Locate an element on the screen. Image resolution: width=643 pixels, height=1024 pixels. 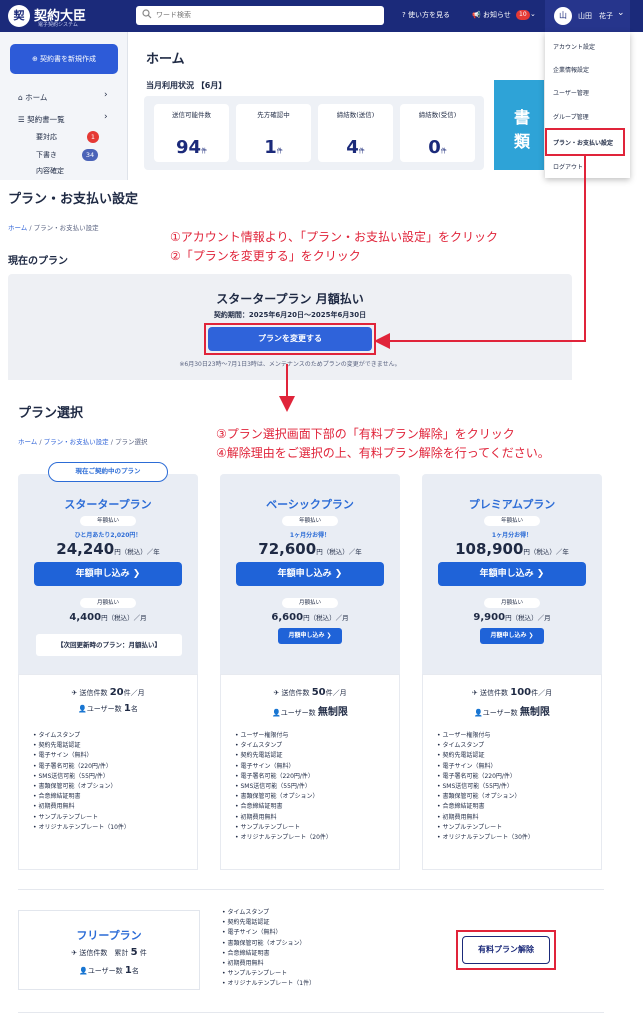
sidebar-item-contracts: ☰ 契約書一覧 is located at coordinates (41, 119).